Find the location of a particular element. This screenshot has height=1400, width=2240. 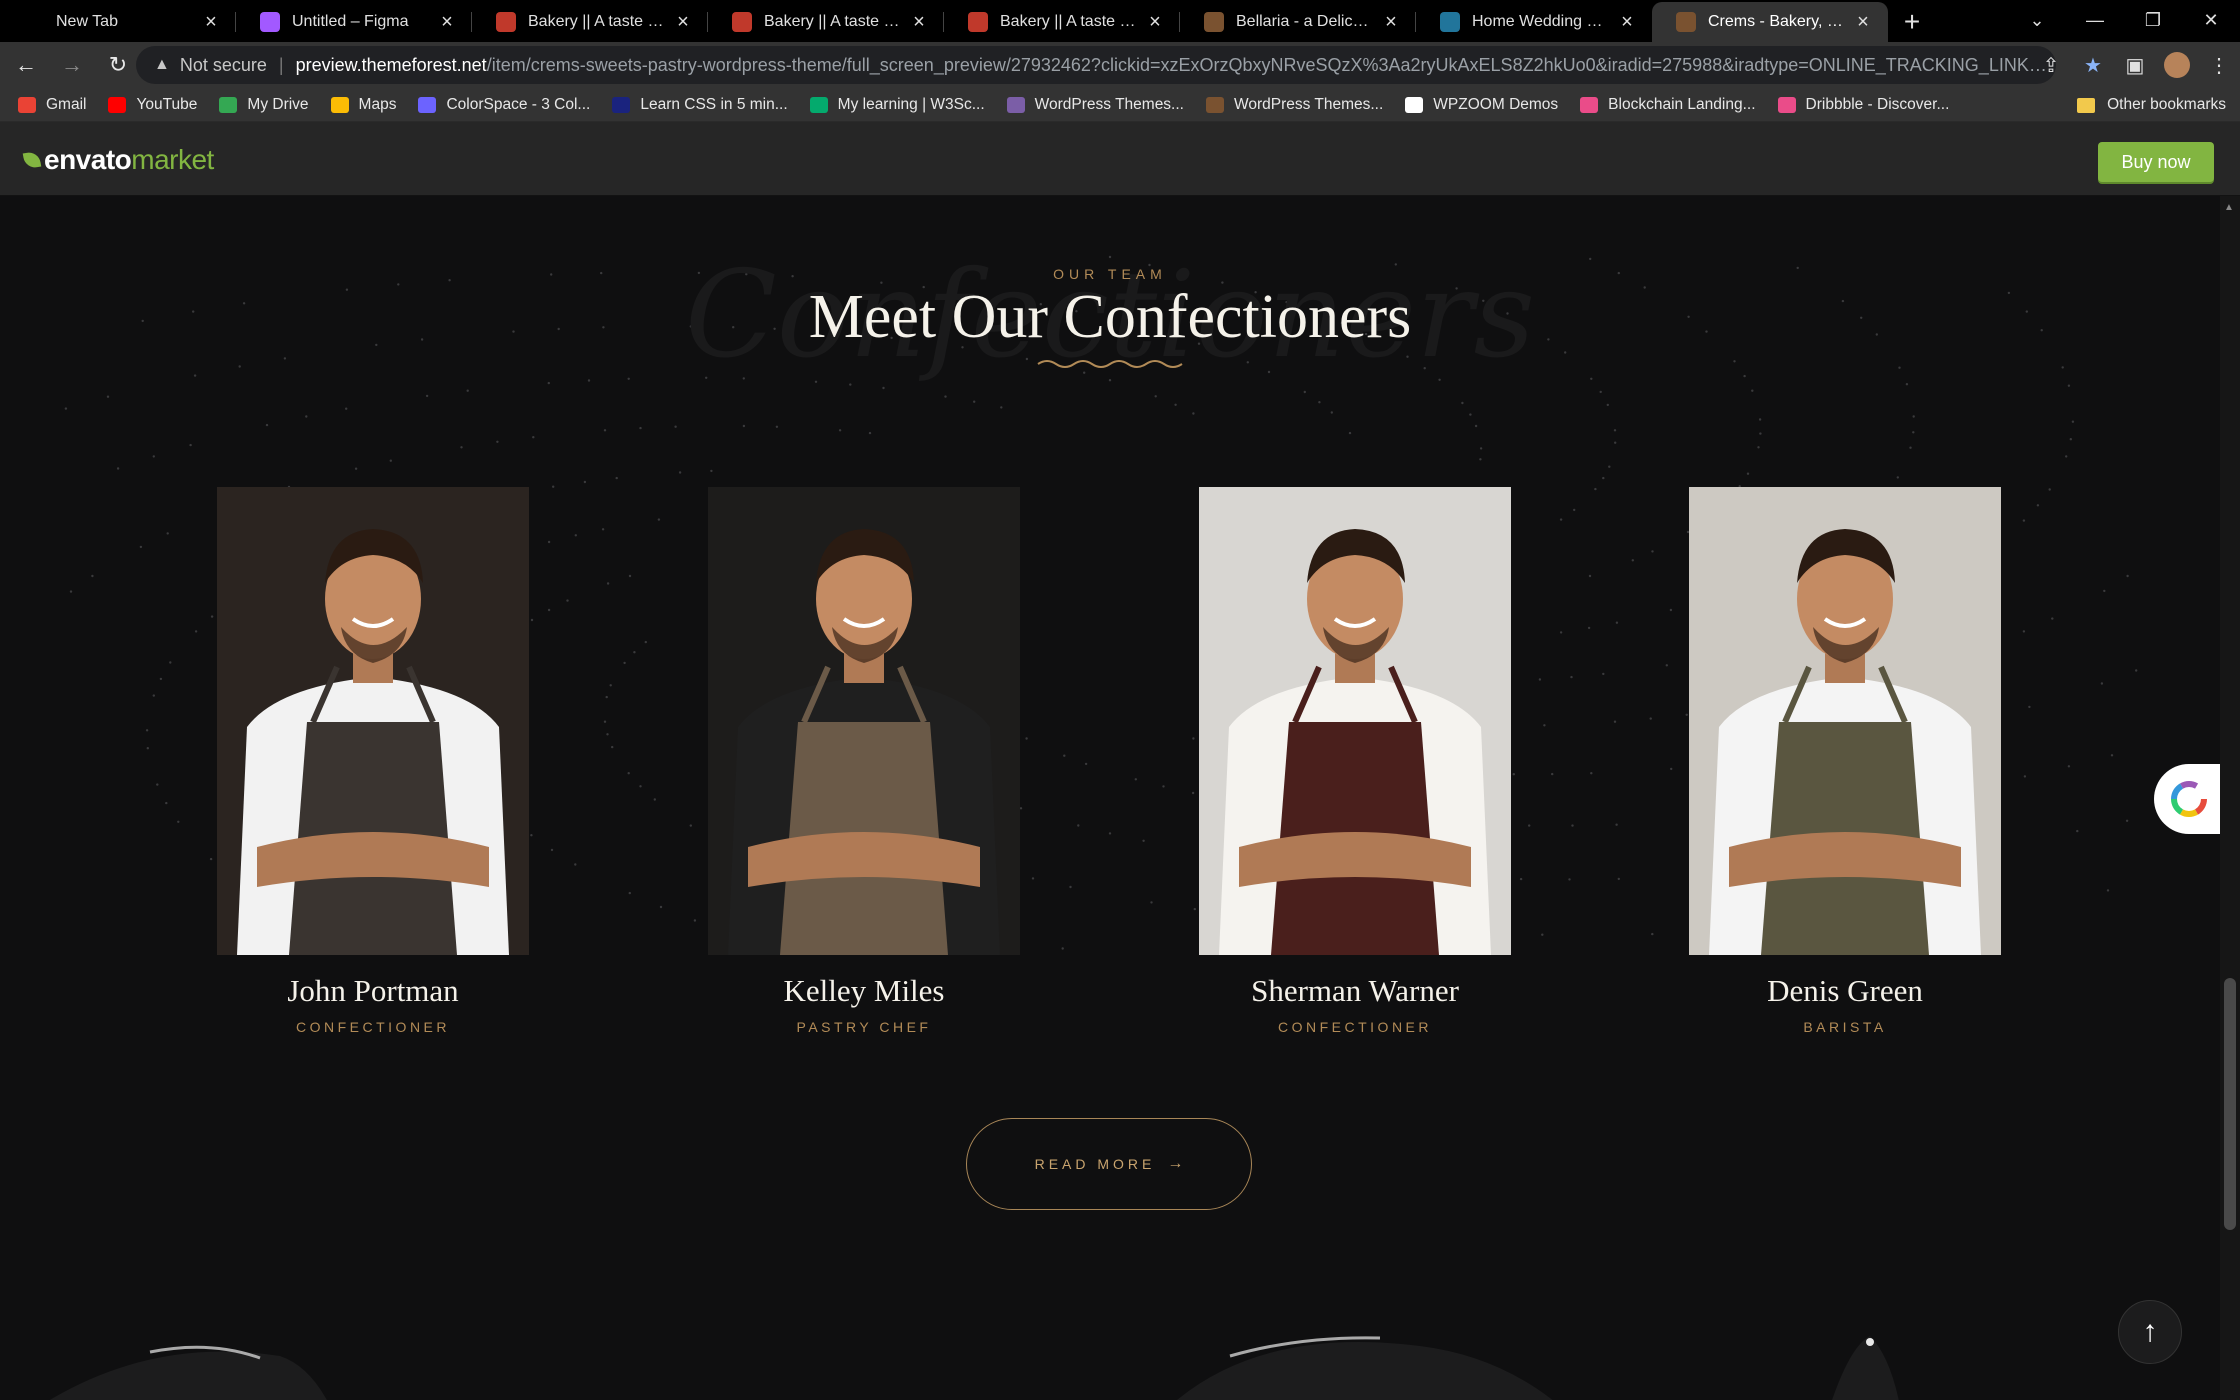

team-member-name: Kelley Miles is located at coordinates (864, 991).